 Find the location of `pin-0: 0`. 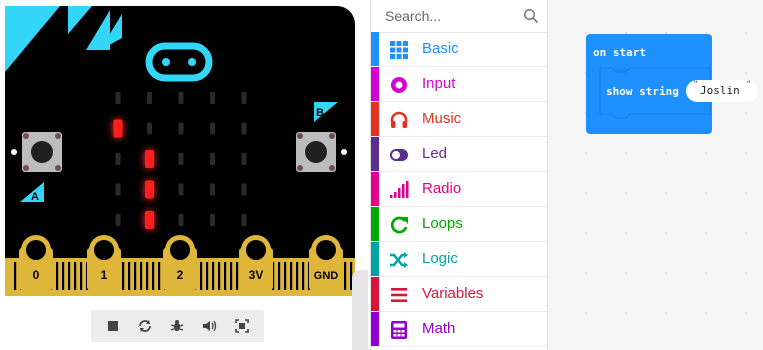

pin-0: 0 is located at coordinates (36, 262).